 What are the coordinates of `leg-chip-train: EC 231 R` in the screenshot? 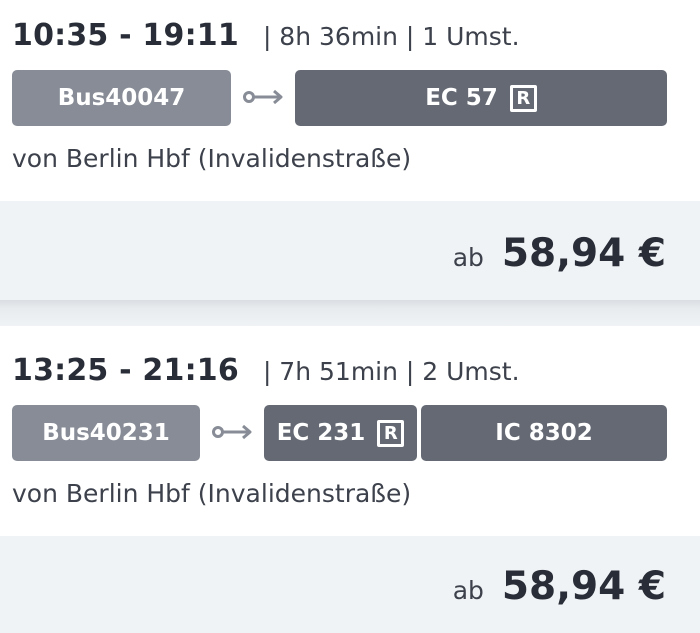 It's located at (340, 433).